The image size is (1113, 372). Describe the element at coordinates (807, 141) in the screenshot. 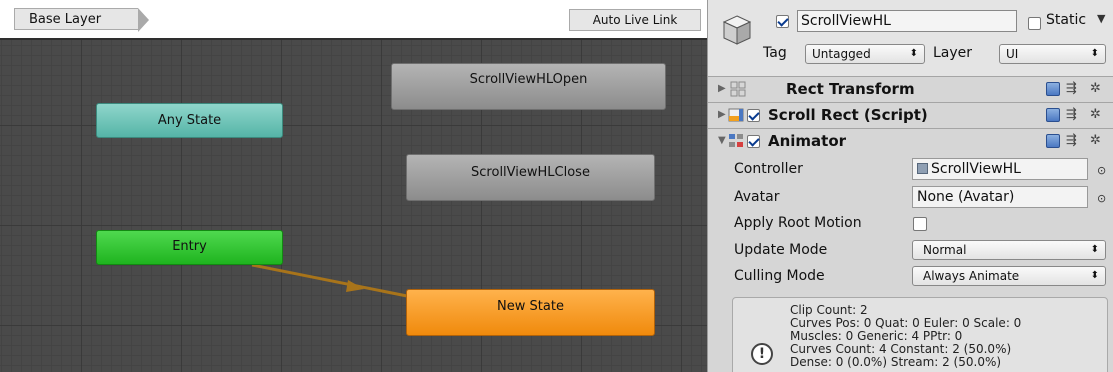

I see `component-title: Animator` at that location.